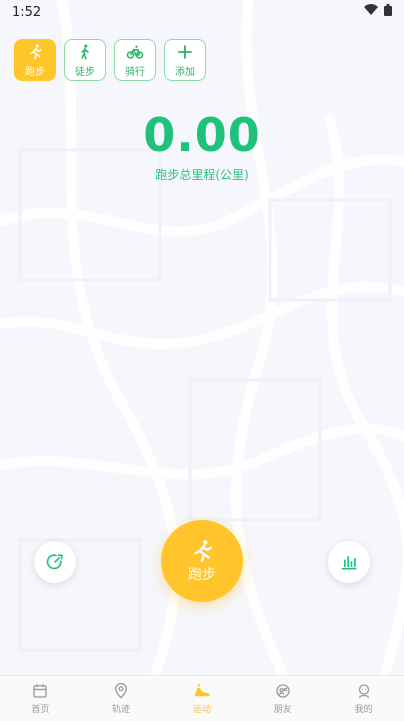 Image resolution: width=404 pixels, height=721 pixels. Describe the element at coordinates (371, 12) in the screenshot. I see `wifi-icon` at that location.